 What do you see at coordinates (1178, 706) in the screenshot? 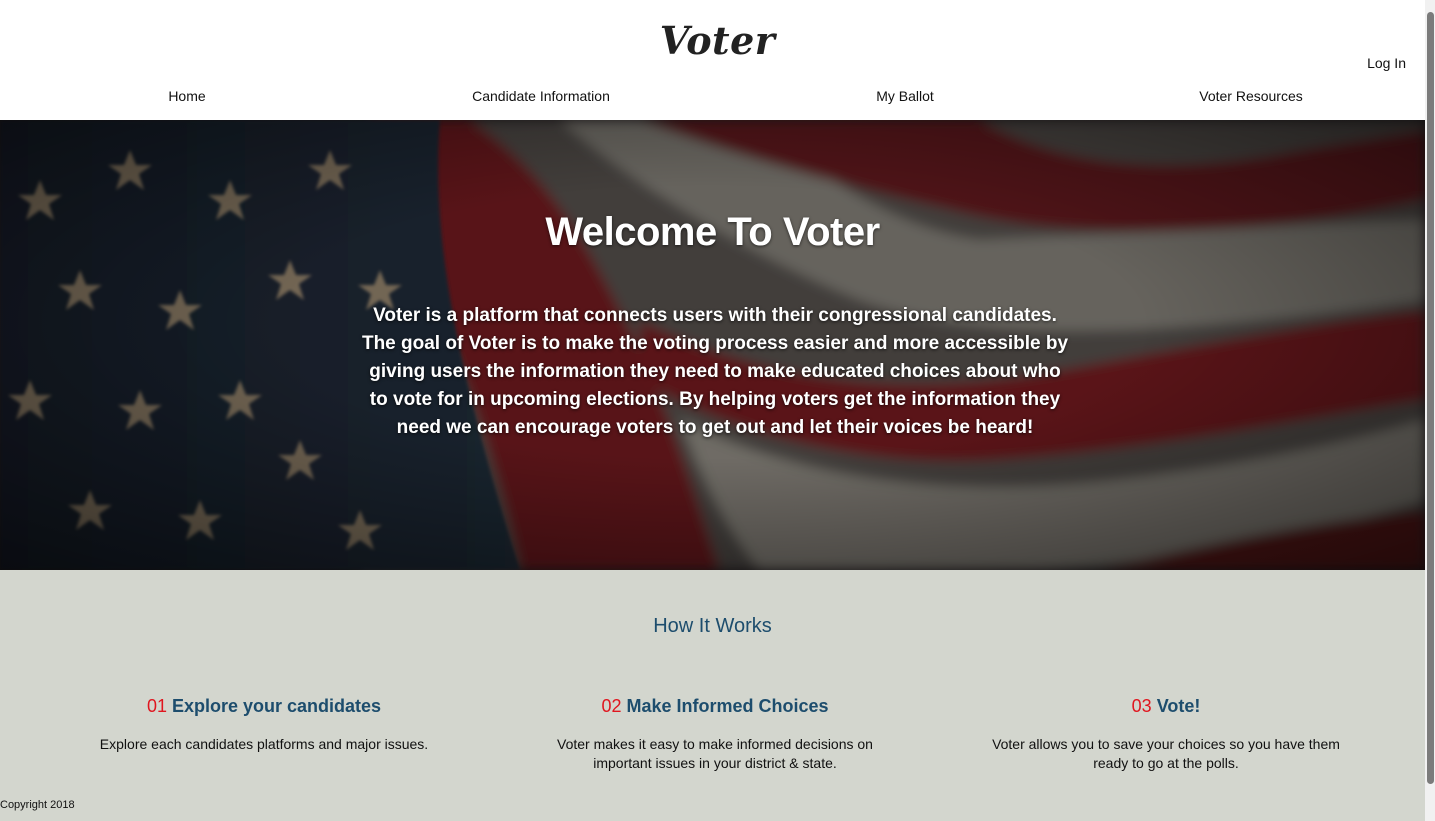
I see `step-title: Vote!` at bounding box center [1178, 706].